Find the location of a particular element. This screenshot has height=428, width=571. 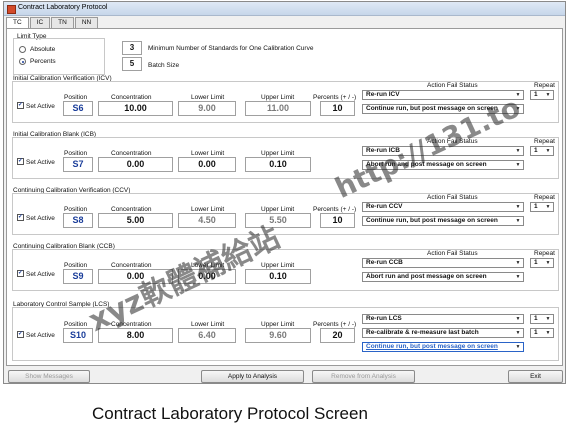

lcs-position-label: Position is located at coordinates (76, 324).